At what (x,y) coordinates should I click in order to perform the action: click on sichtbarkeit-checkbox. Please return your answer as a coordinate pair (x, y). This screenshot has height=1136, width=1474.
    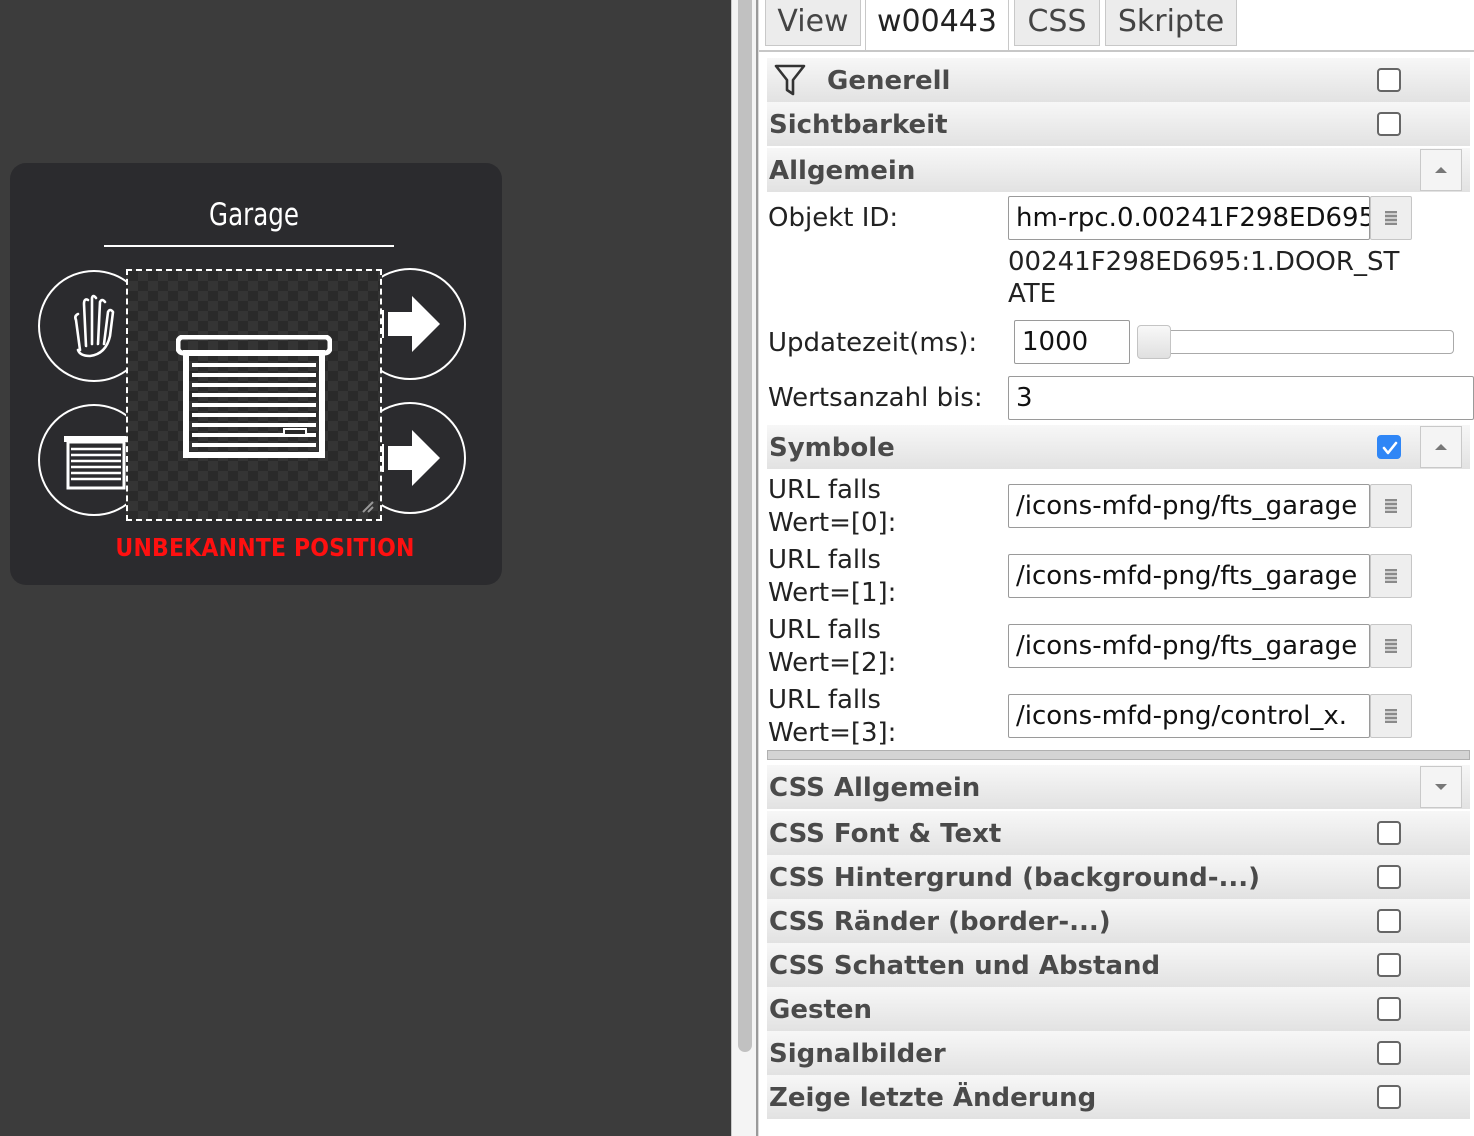
    Looking at the image, I should click on (1389, 124).